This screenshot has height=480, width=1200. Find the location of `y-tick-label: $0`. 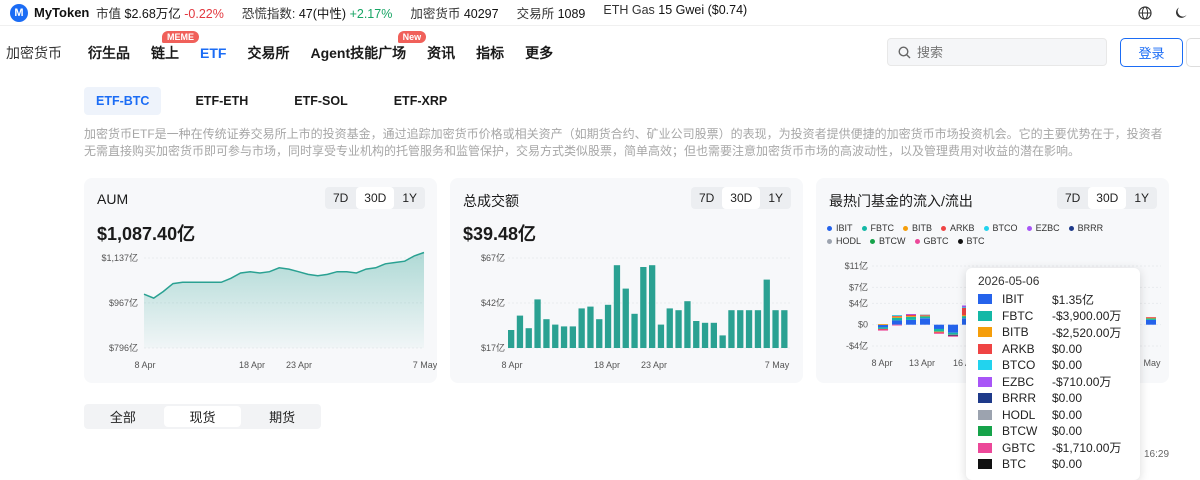

y-tick-label: $0 is located at coordinates (863, 325).